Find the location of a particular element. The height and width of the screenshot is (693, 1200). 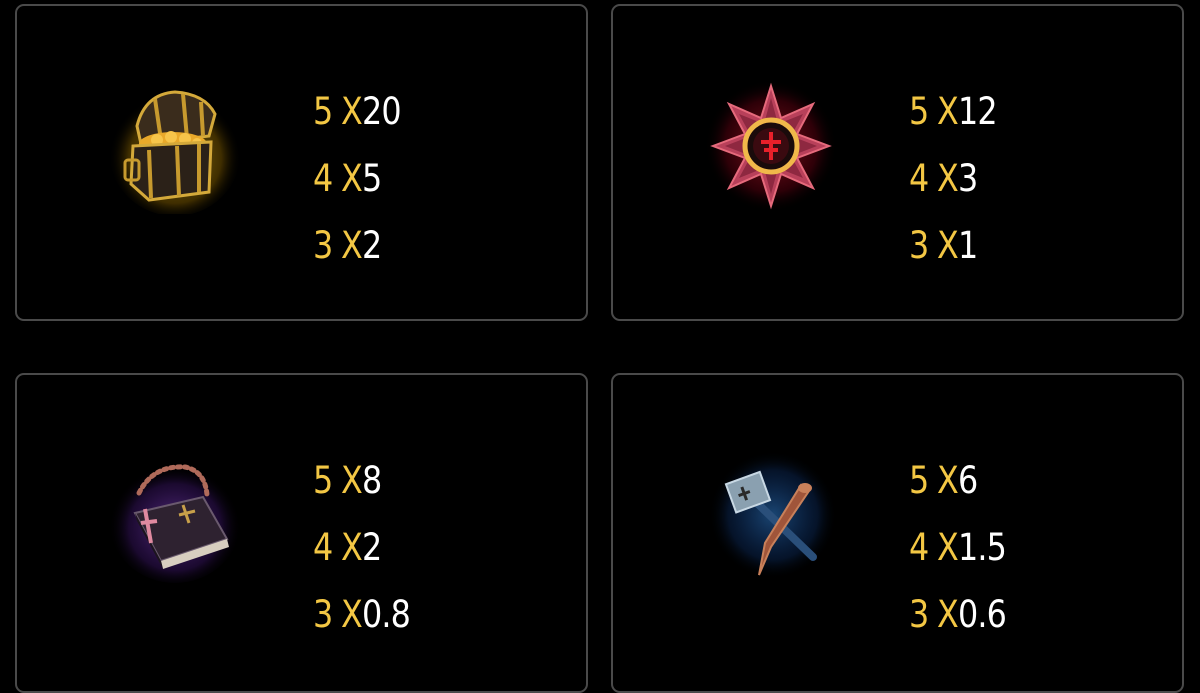

payout-row: 5 X12 is located at coordinates (953, 111).